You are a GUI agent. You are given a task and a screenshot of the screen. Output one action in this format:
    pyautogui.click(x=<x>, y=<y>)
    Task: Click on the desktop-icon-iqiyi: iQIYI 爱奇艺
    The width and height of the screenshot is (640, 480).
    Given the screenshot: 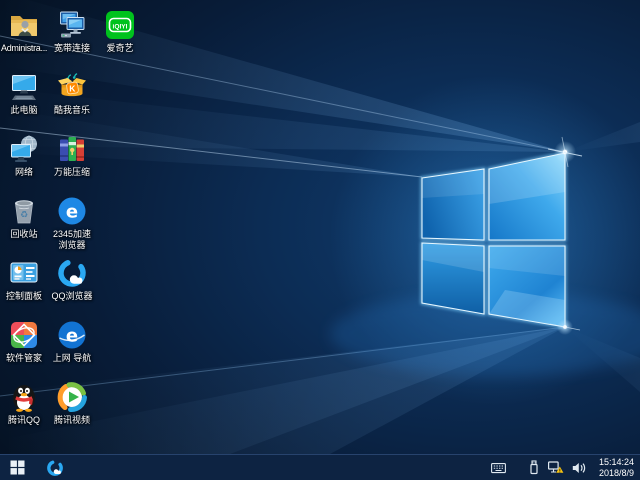 What is the action you would take?
    pyautogui.click(x=120, y=30)
    